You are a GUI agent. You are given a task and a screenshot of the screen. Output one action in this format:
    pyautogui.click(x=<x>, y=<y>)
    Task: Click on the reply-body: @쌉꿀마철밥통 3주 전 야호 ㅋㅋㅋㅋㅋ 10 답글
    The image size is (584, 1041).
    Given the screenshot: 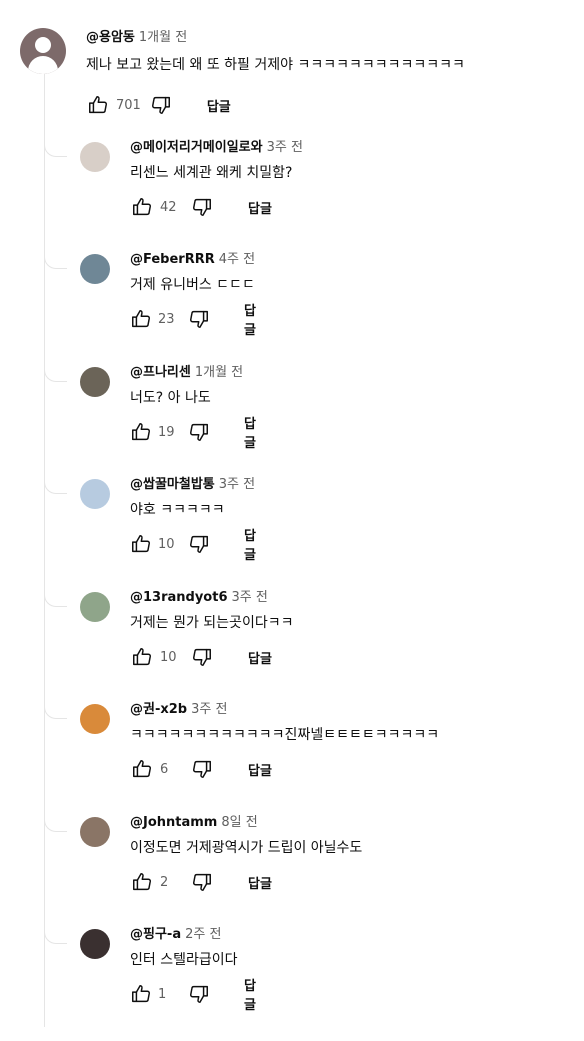 What is the action you would take?
    pyautogui.click(x=193, y=519)
    